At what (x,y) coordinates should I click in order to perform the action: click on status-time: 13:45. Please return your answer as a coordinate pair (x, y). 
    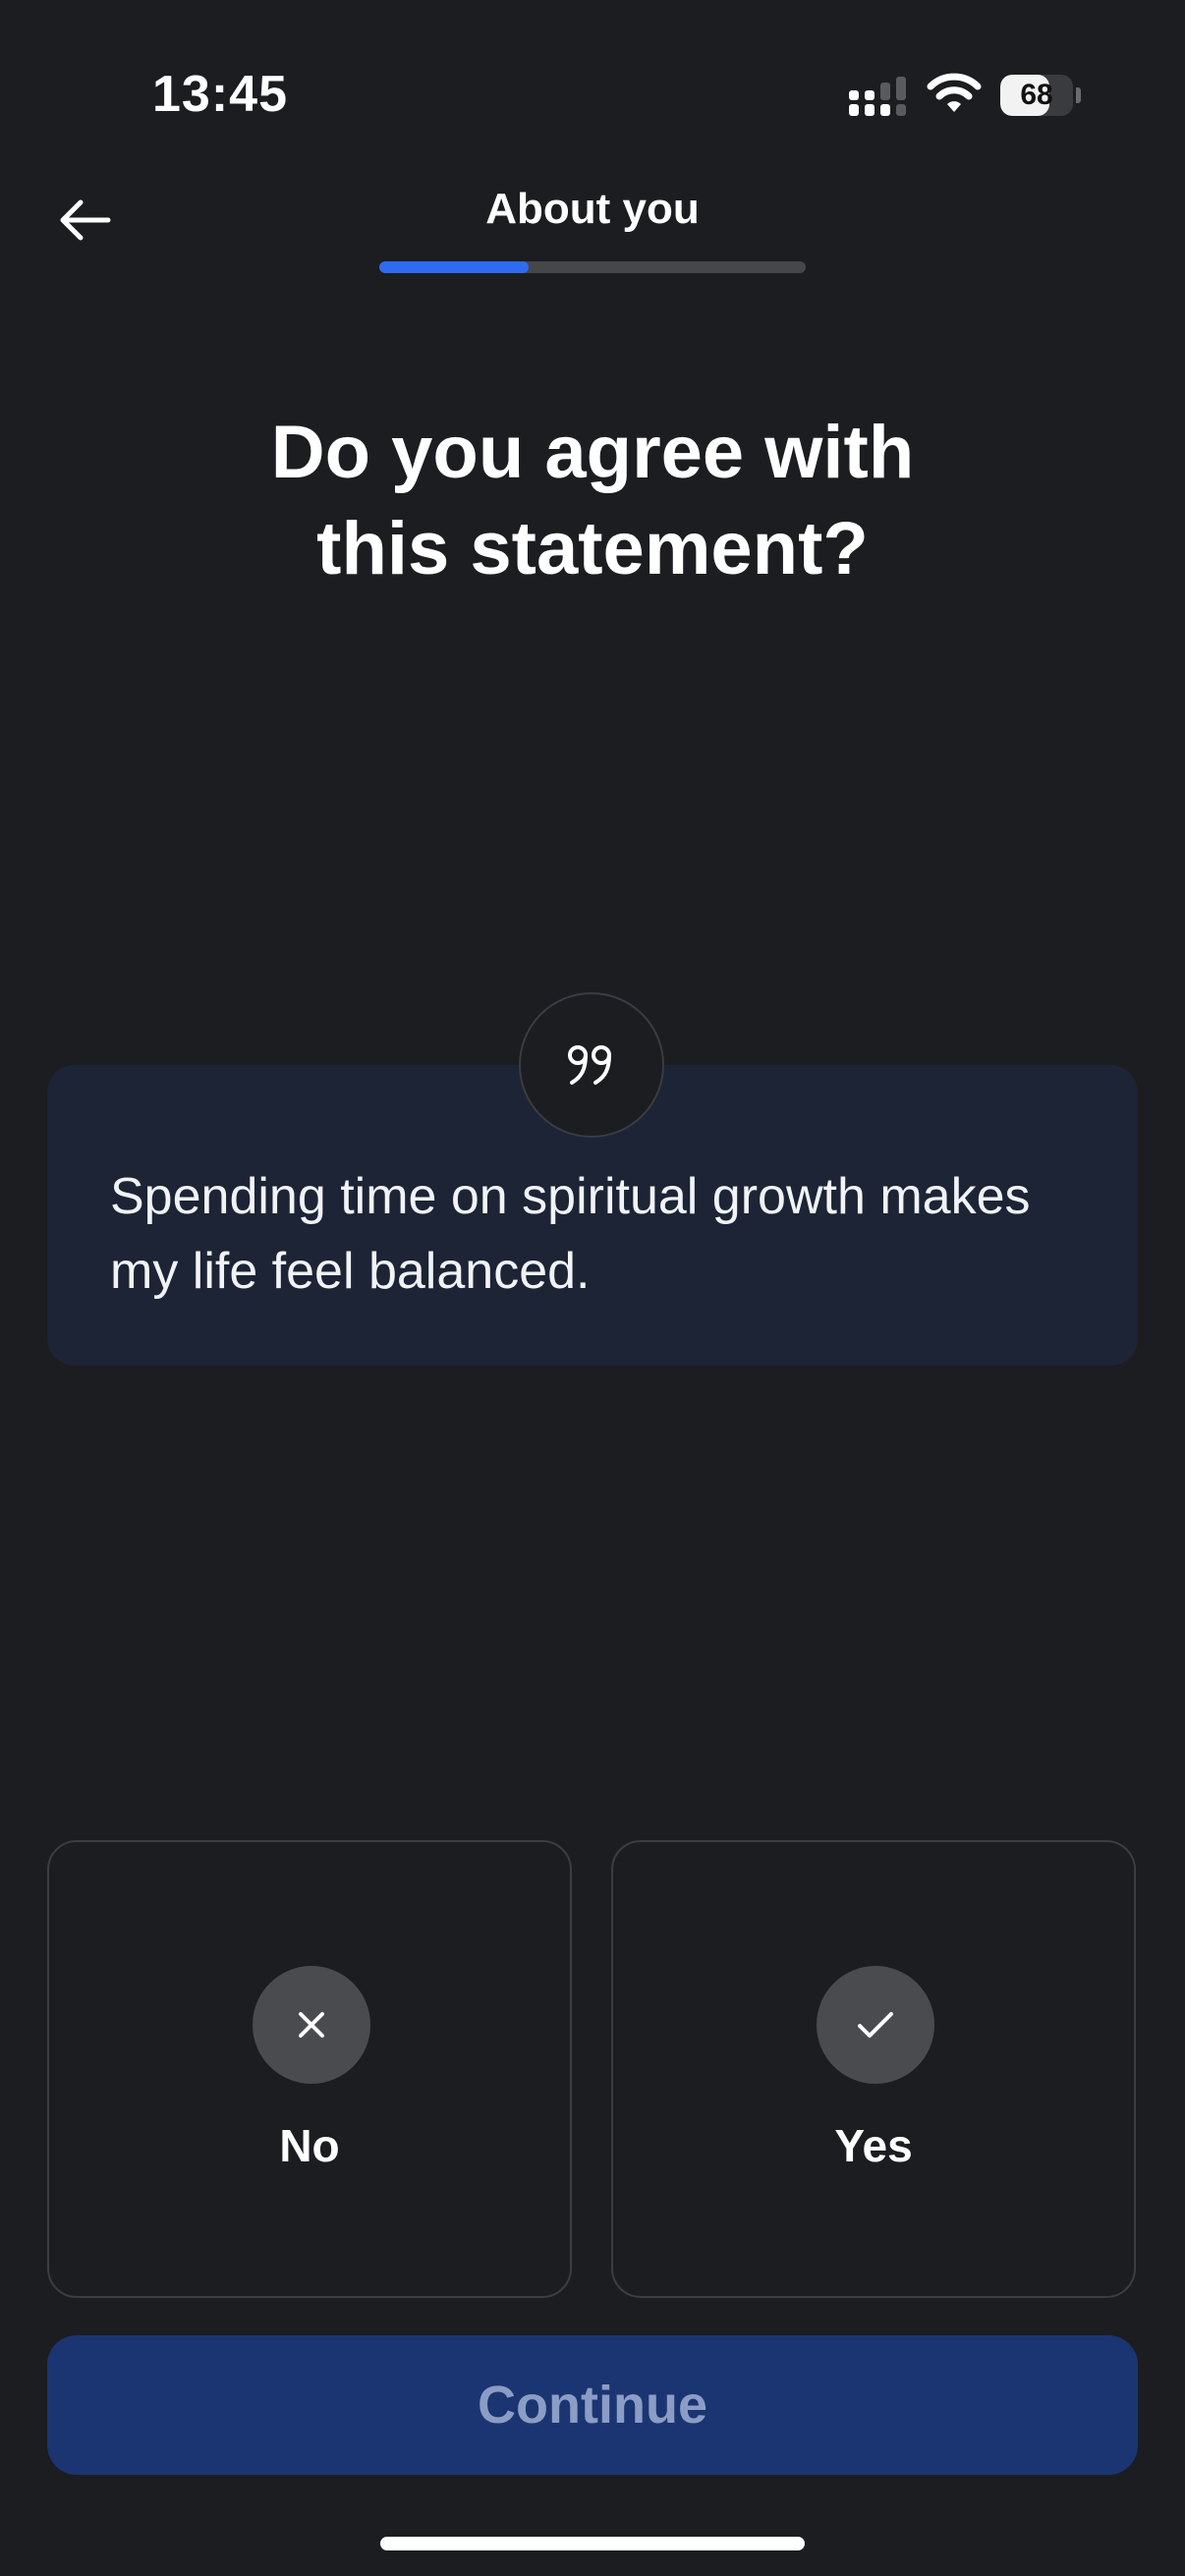
    Looking at the image, I should click on (220, 94).